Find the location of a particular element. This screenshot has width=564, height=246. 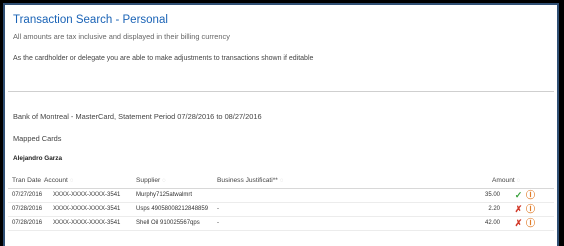

supplier-cell: Shell Oil 910025567qps is located at coordinates (168, 223).